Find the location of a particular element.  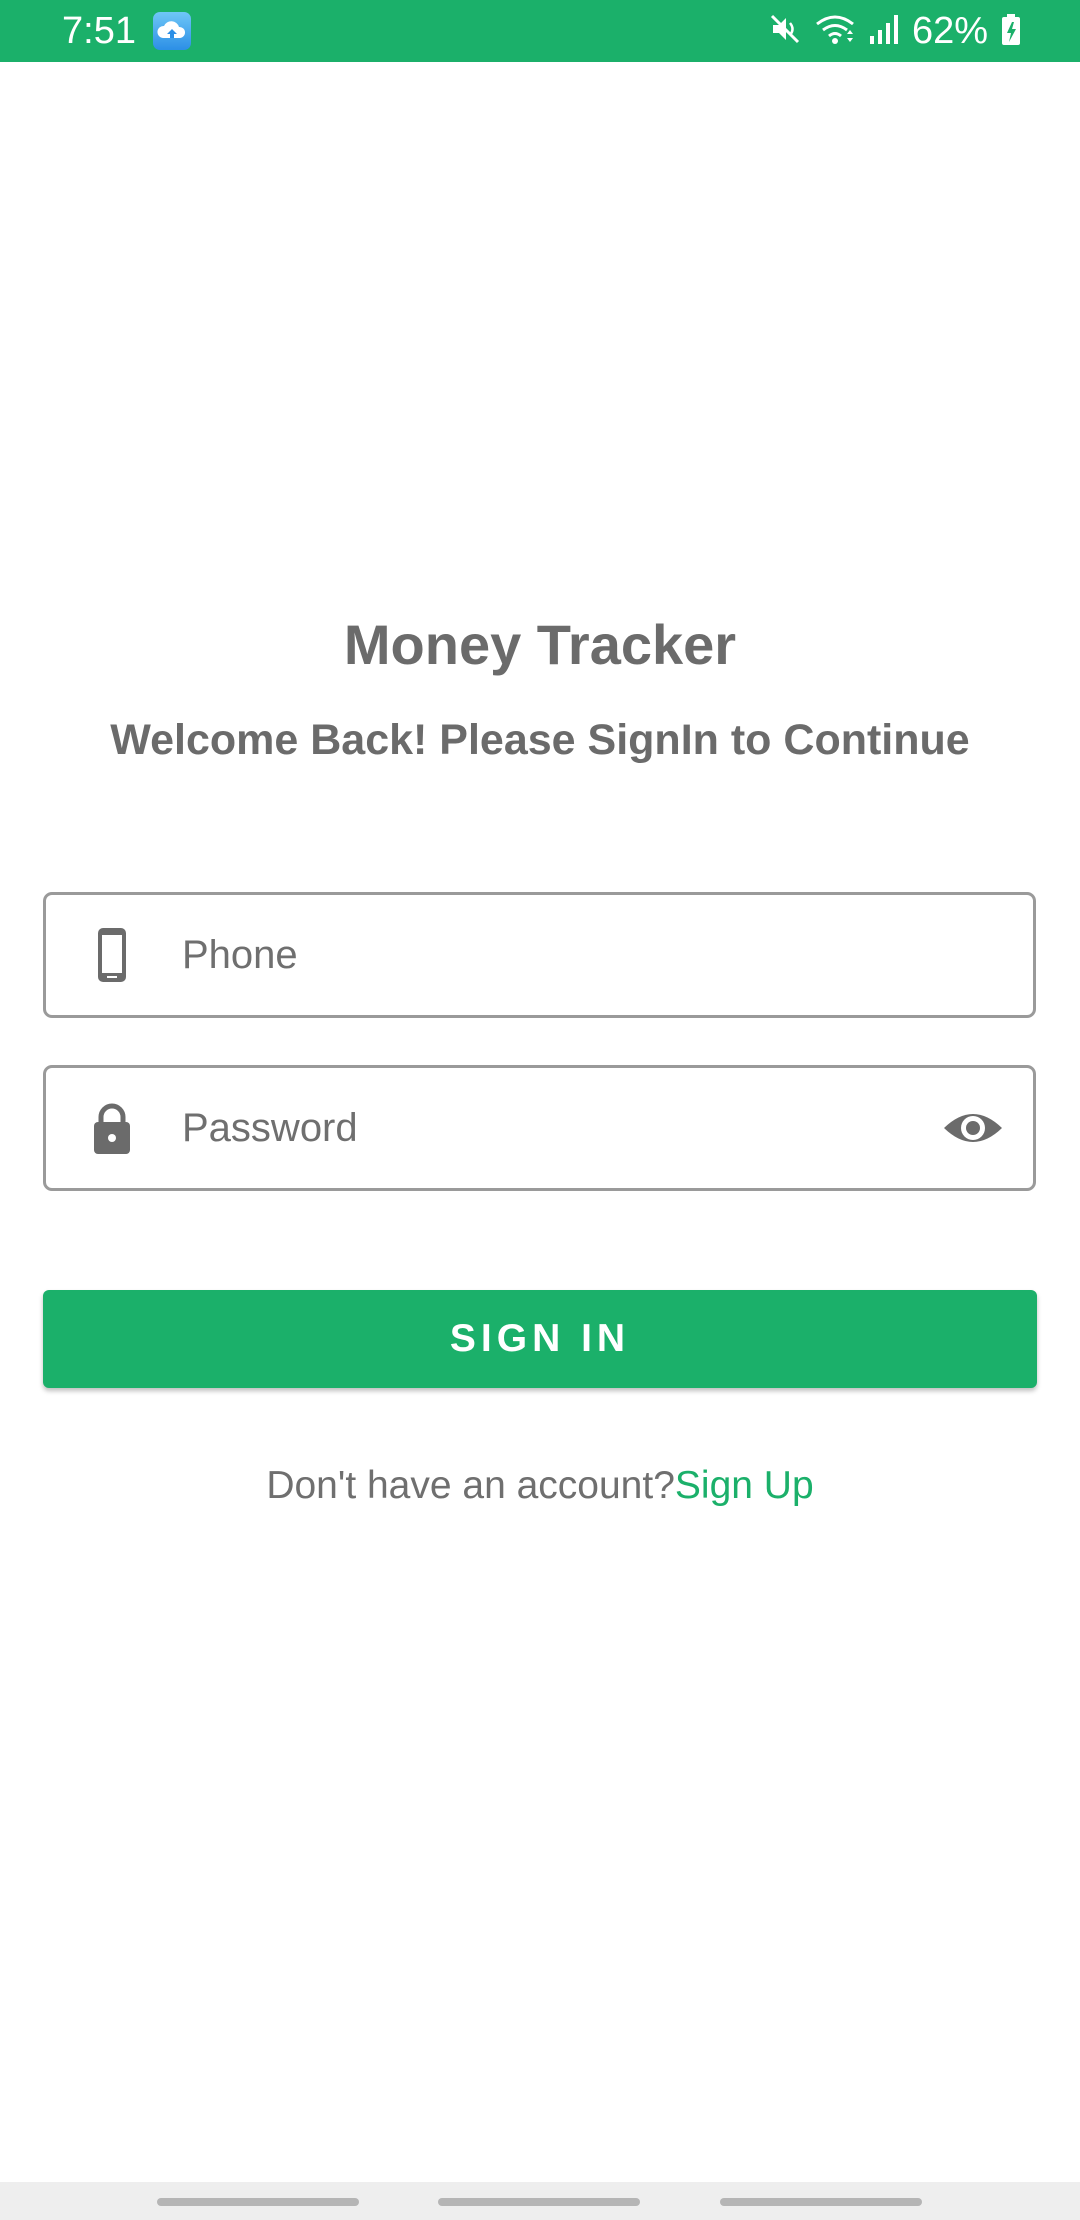

nav-home-handle is located at coordinates (539, 2202).